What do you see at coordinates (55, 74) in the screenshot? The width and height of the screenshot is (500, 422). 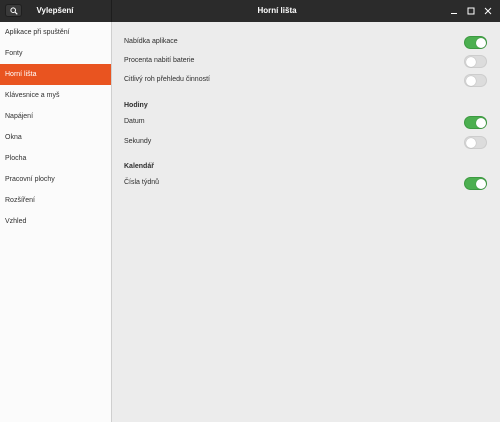 I see `sidebar-item-top-bar: Horní lišta` at bounding box center [55, 74].